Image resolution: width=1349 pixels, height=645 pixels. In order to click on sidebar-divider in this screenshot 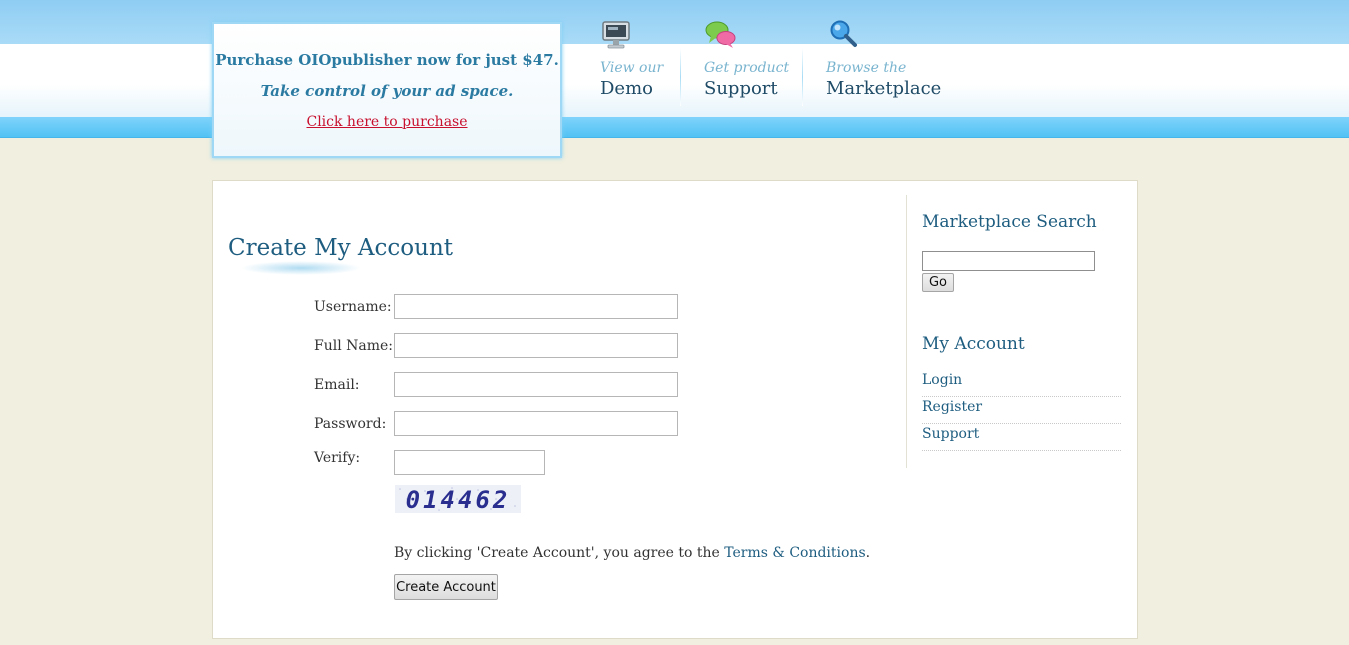, I will do `click(906, 331)`.